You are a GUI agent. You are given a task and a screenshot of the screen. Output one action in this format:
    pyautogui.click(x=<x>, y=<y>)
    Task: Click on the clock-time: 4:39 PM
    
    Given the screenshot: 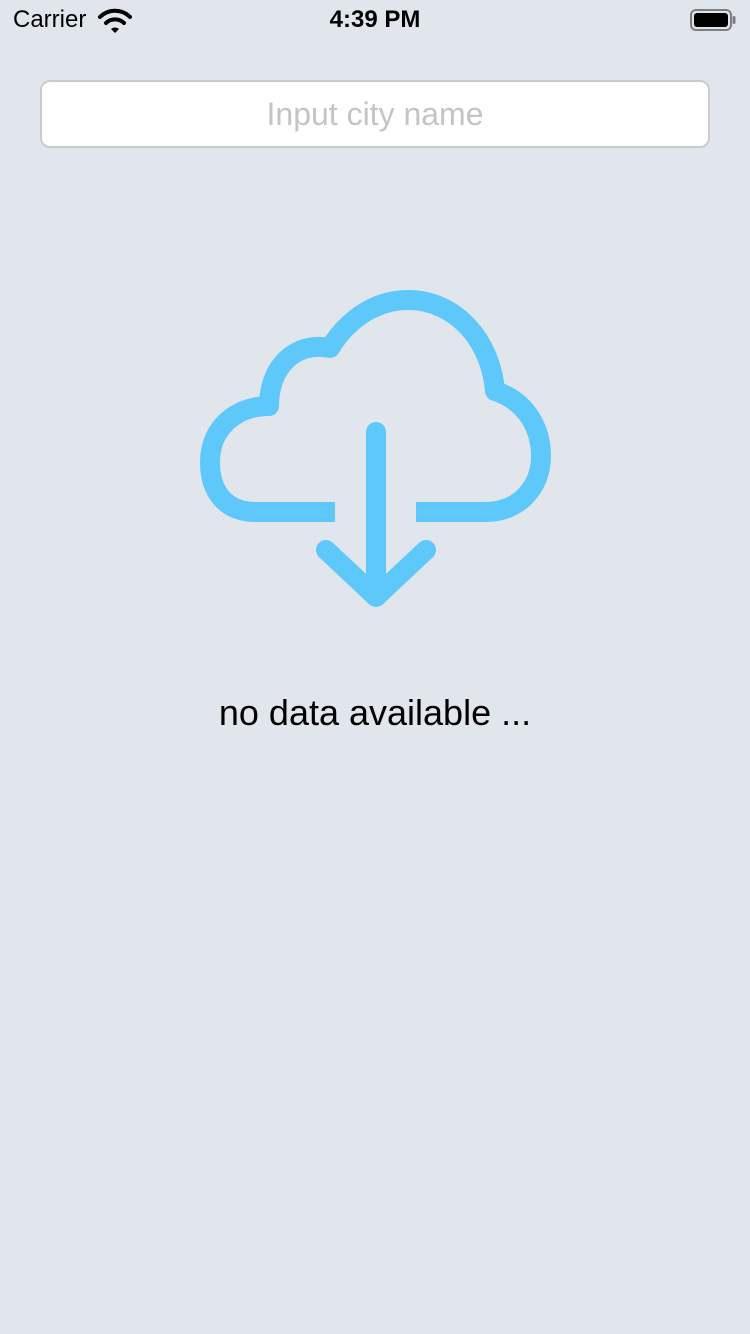 What is the action you would take?
    pyautogui.click(x=375, y=19)
    